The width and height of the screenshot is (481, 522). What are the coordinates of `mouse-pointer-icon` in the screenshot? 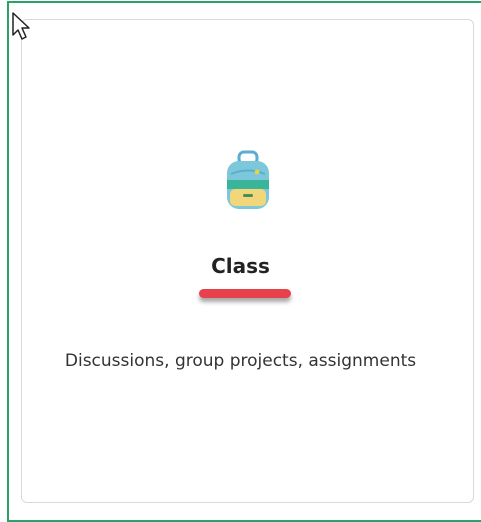 It's located at (21, 26).